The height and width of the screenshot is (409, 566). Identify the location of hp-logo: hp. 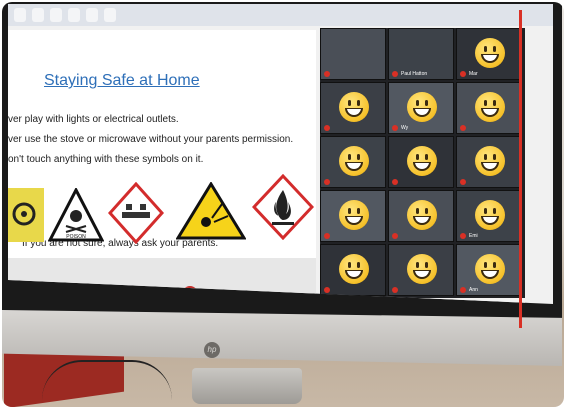
(212, 350).